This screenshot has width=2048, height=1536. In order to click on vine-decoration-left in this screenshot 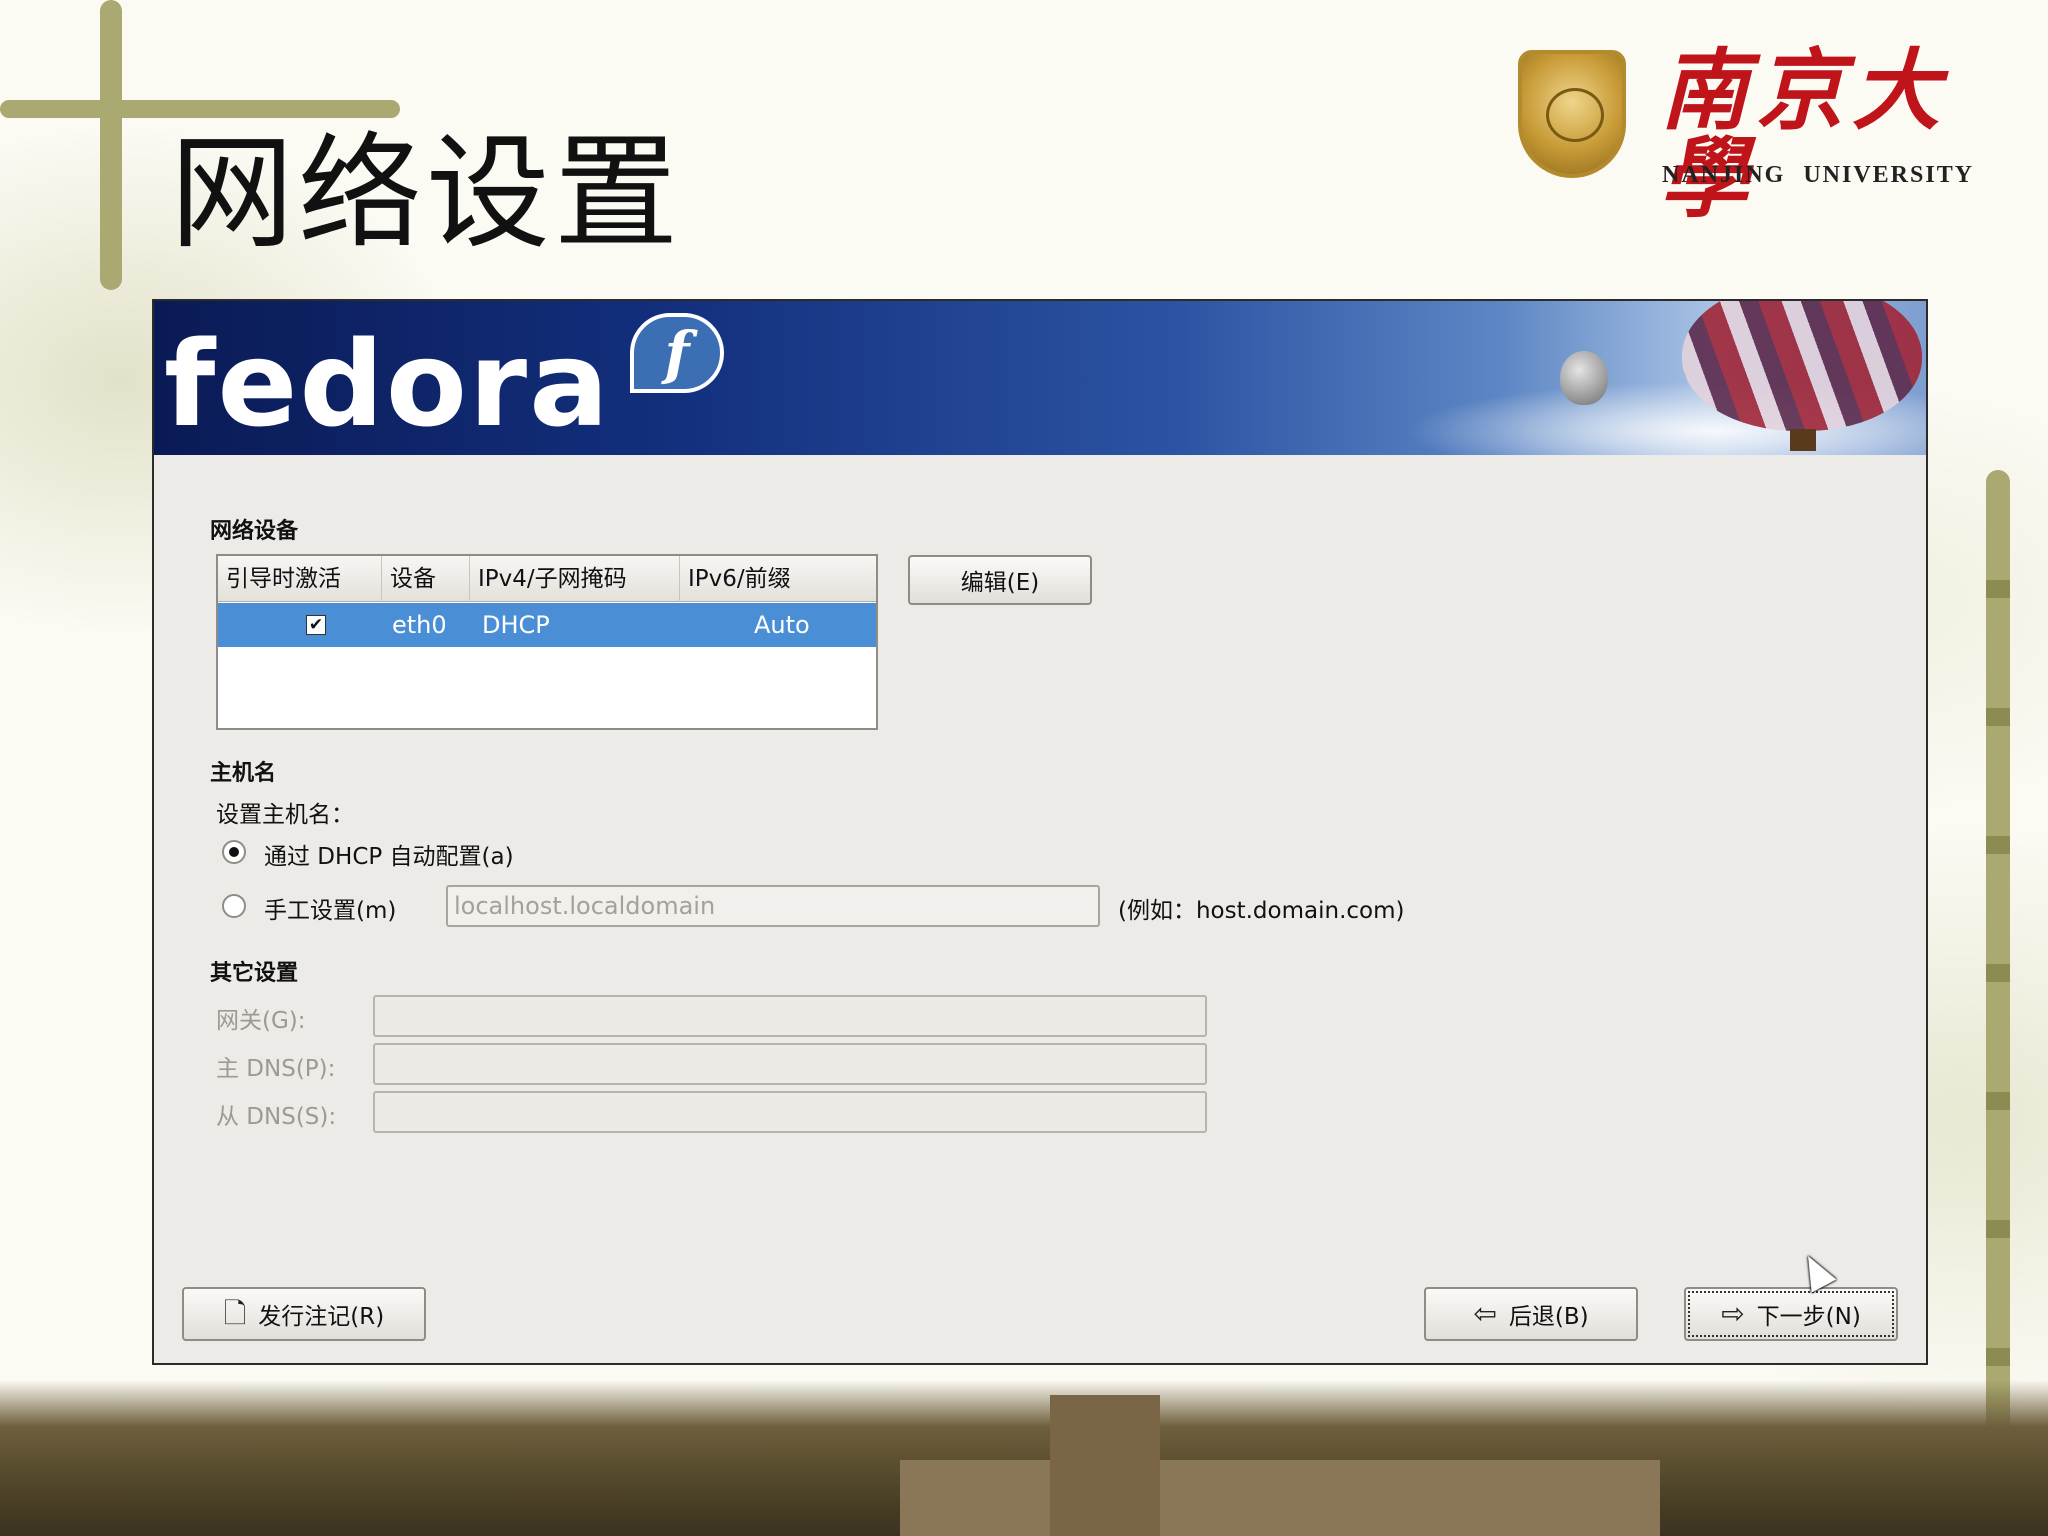, I will do `click(111, 145)`.